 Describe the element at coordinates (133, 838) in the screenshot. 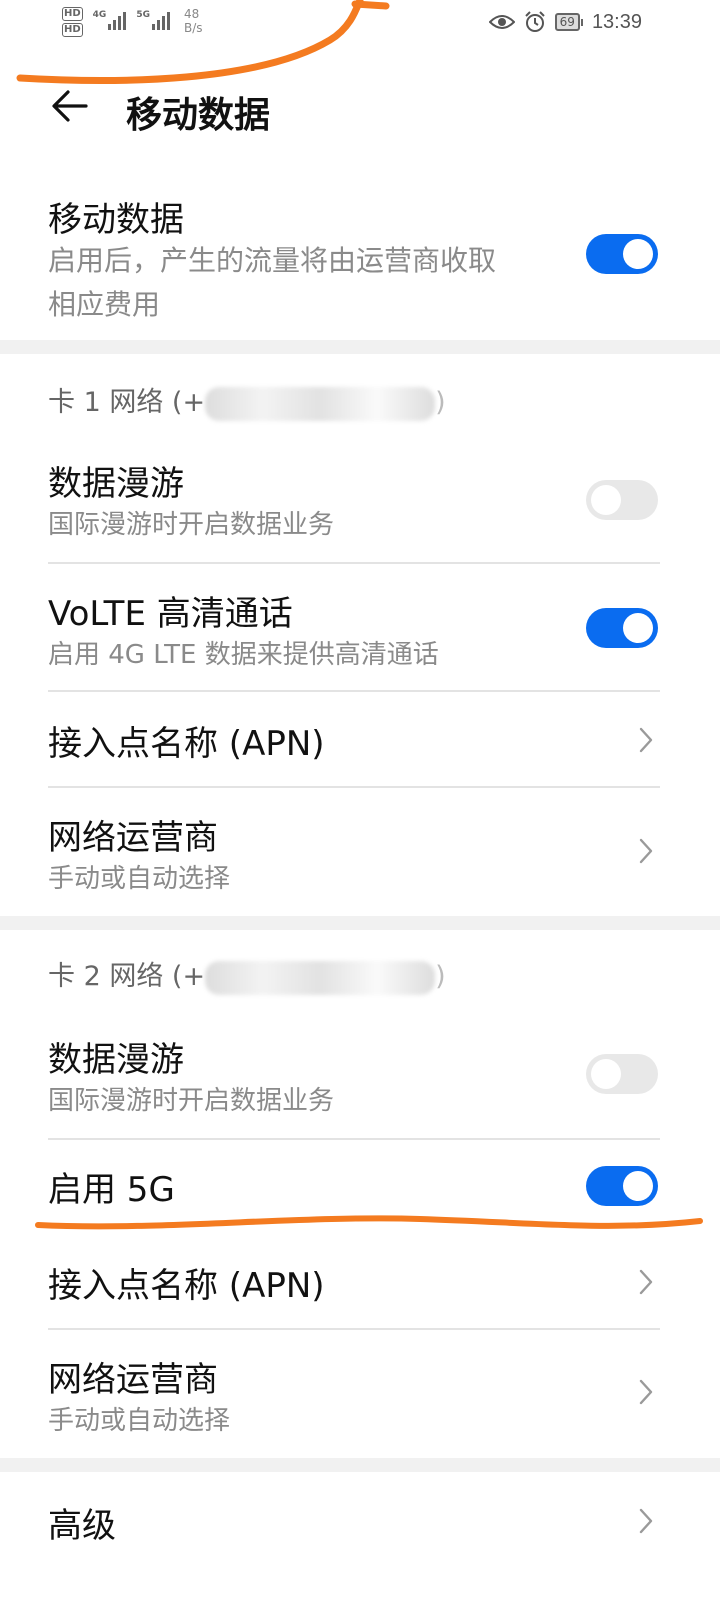

I see `sim1-carrier-title: 网络运营商` at that location.